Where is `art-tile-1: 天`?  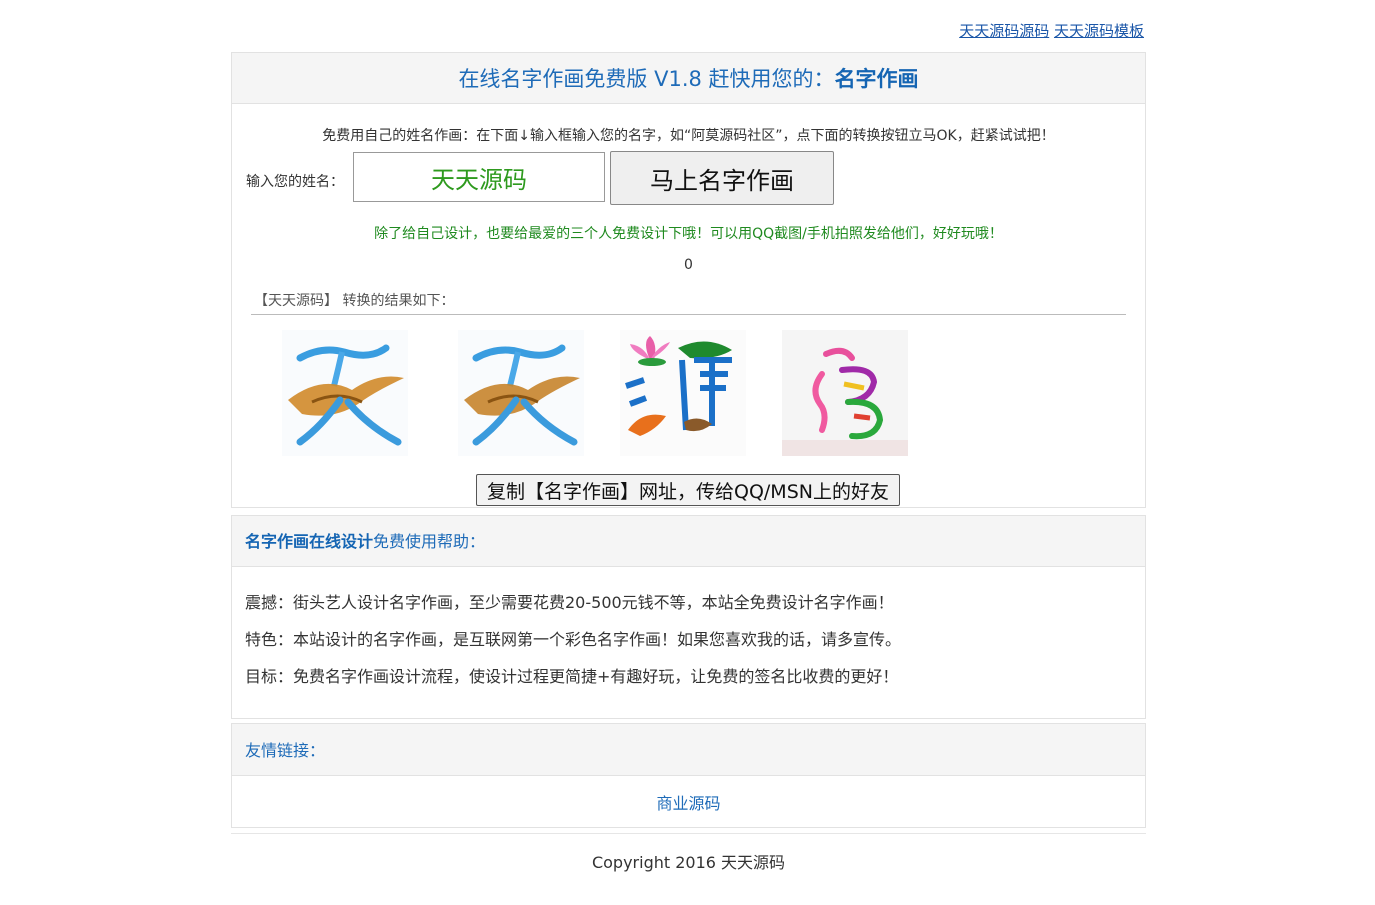
art-tile-1: 天 is located at coordinates (345, 393).